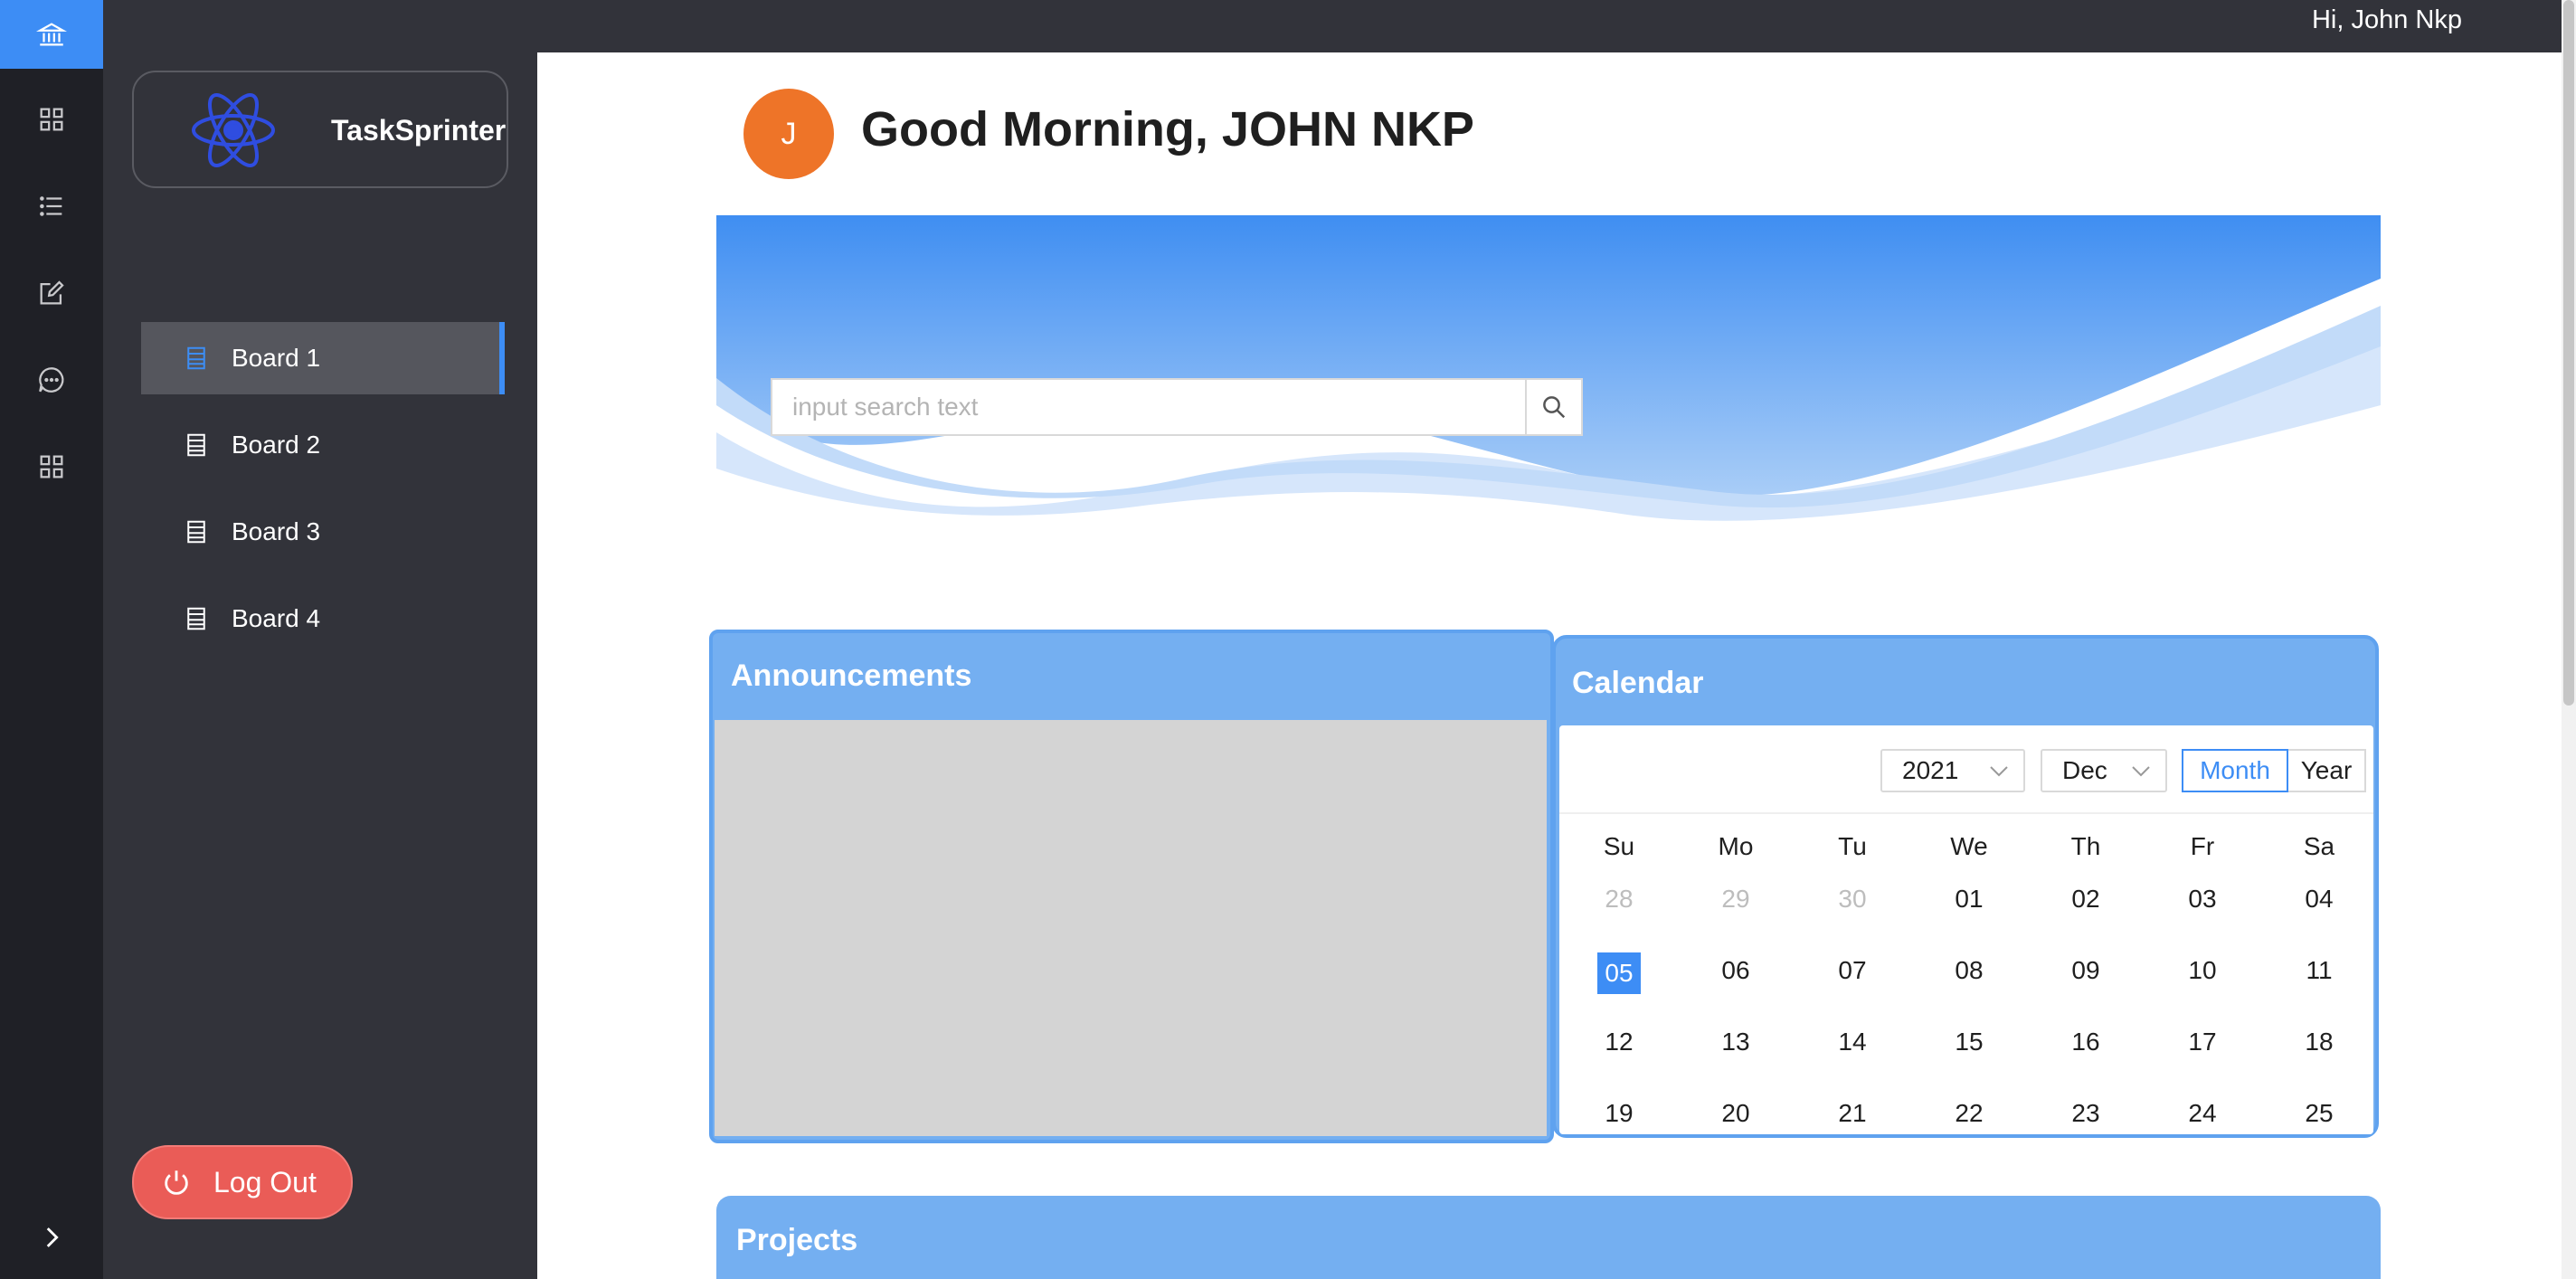 Image resolution: width=2576 pixels, height=1279 pixels. What do you see at coordinates (323, 445) in the screenshot?
I see `sidebar-item-board-2: Board 2` at bounding box center [323, 445].